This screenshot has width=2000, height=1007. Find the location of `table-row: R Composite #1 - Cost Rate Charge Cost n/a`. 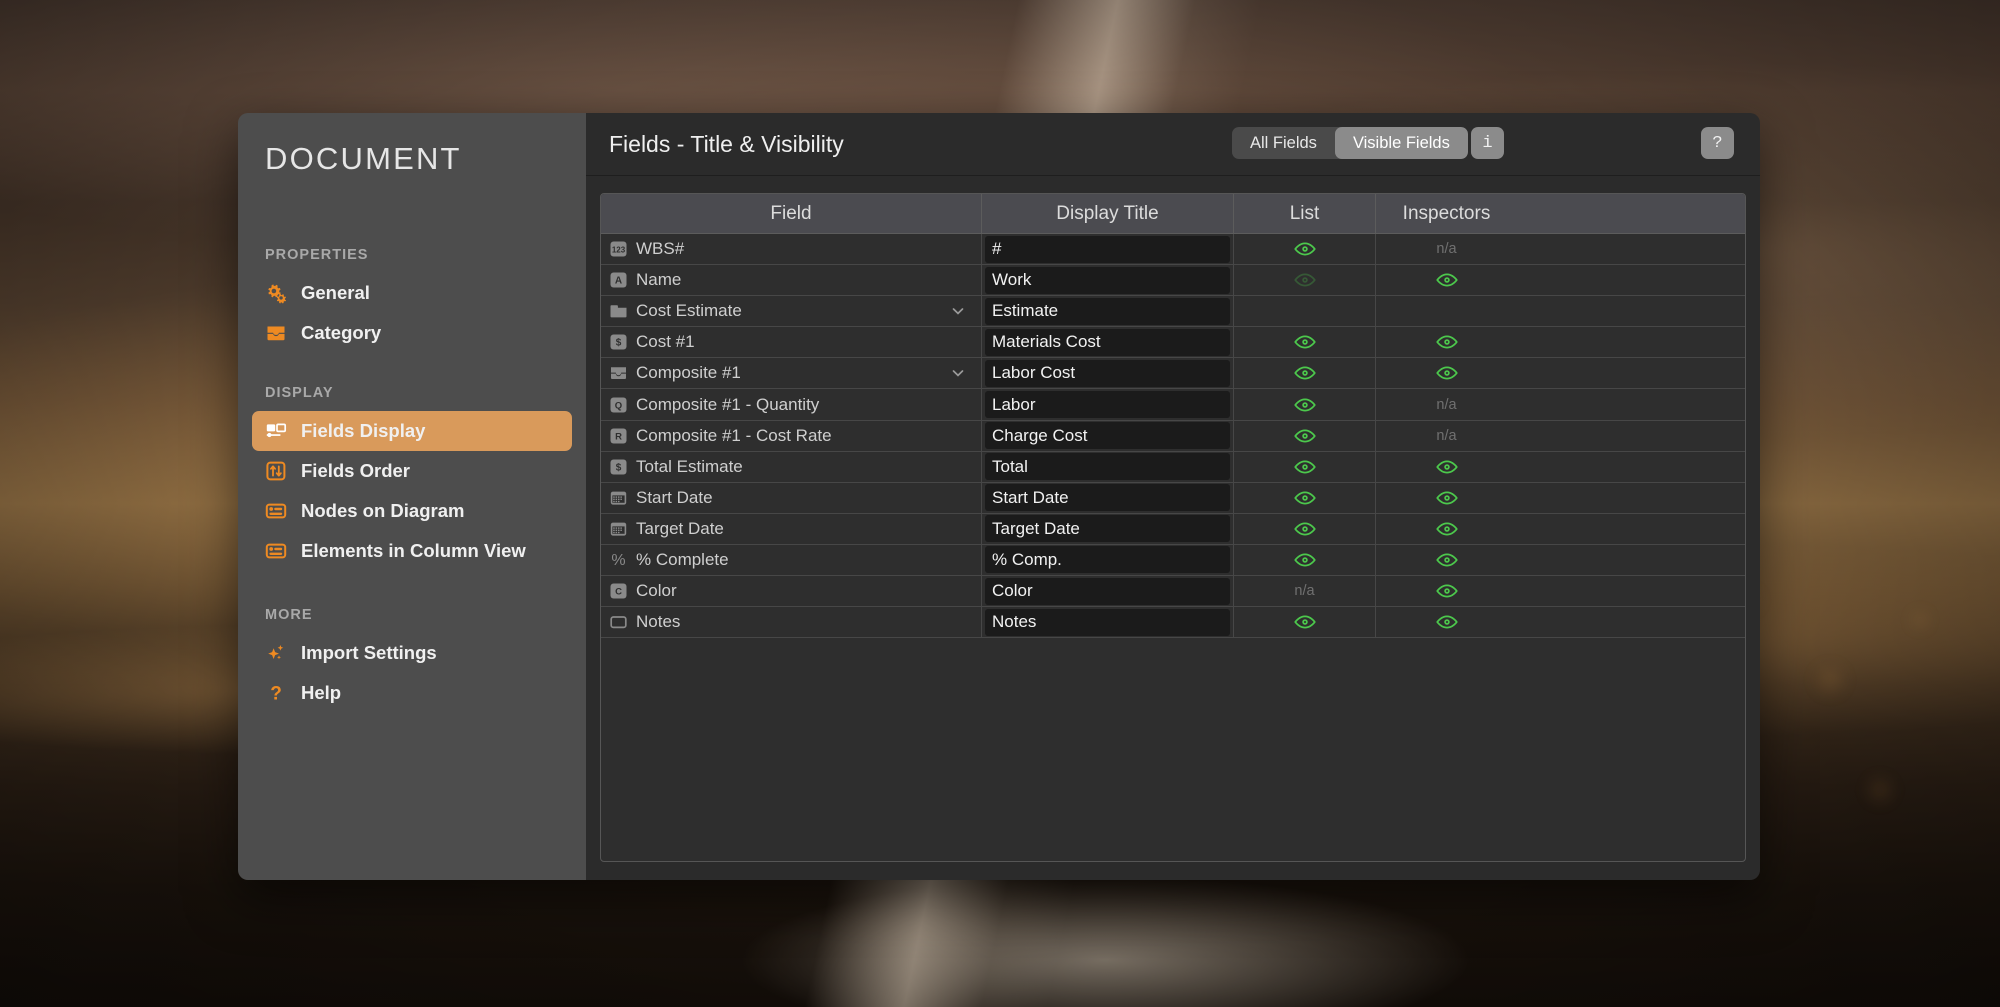

table-row: R Composite #1 - Cost Rate Charge Cost n/a is located at coordinates (1173, 436).